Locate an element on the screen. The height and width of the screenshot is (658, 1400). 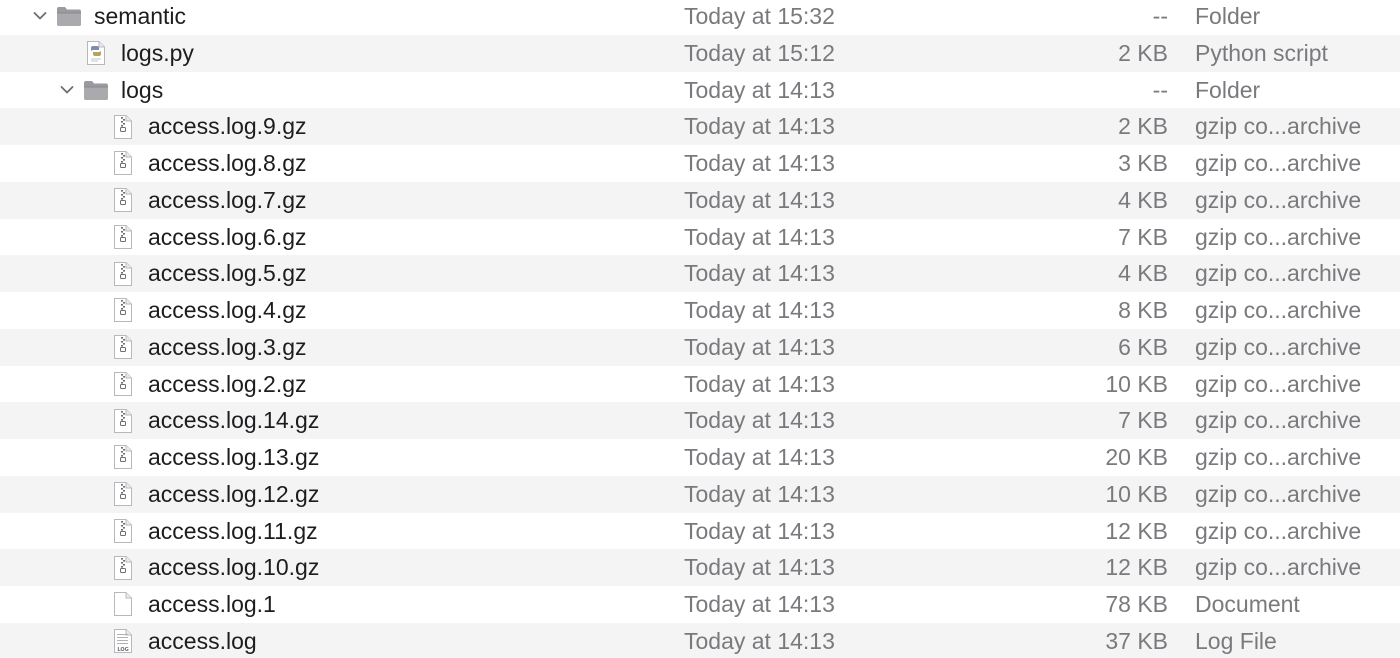
item-name: access.log.1 is located at coordinates (212, 604).